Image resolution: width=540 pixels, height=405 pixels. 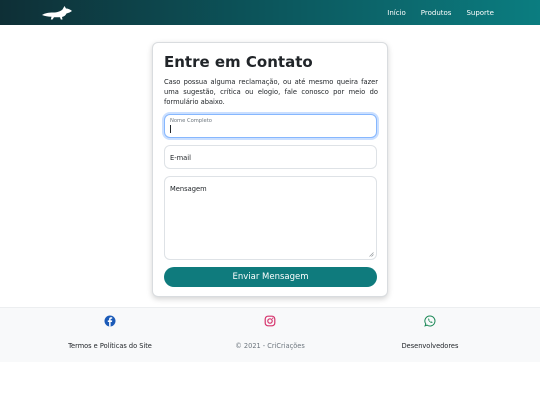 What do you see at coordinates (436, 13) in the screenshot?
I see `nav-link-produtos: Produtos` at bounding box center [436, 13].